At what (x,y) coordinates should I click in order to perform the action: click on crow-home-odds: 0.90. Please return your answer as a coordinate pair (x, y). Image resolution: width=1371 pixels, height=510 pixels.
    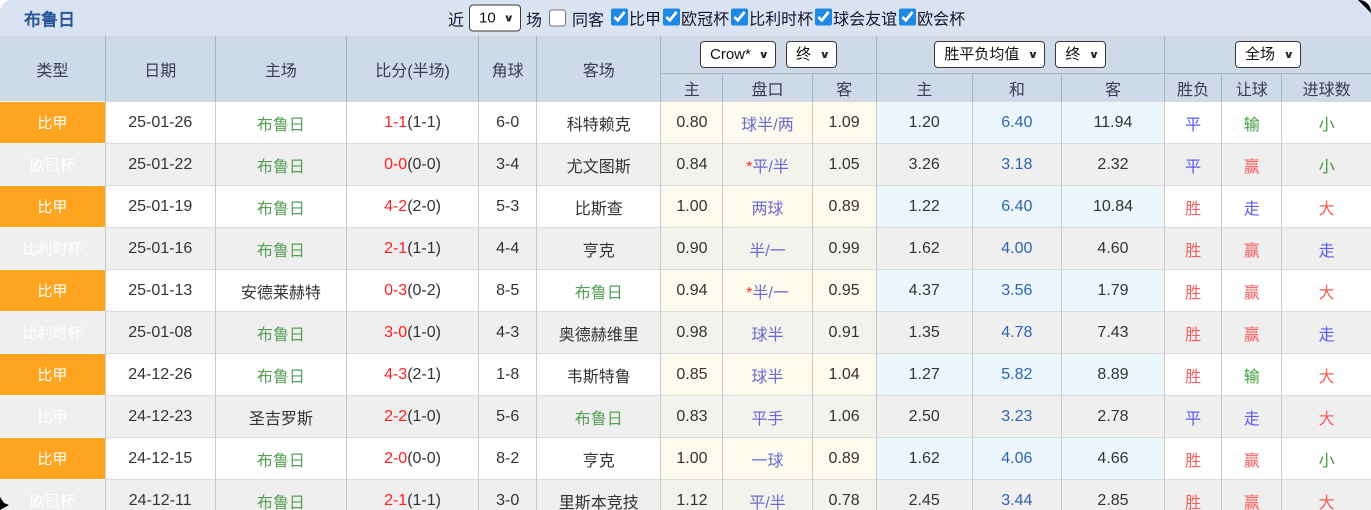
    Looking at the image, I should click on (692, 248).